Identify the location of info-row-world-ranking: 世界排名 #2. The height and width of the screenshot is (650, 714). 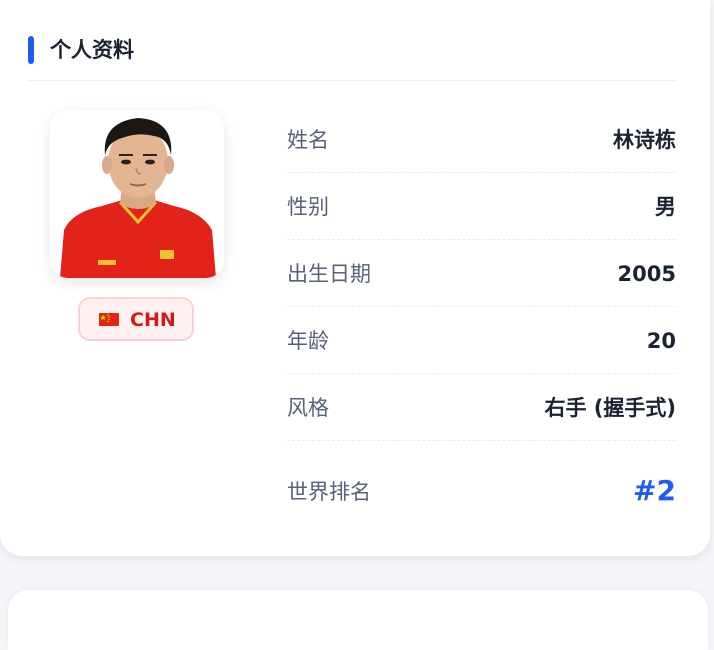
(481, 485).